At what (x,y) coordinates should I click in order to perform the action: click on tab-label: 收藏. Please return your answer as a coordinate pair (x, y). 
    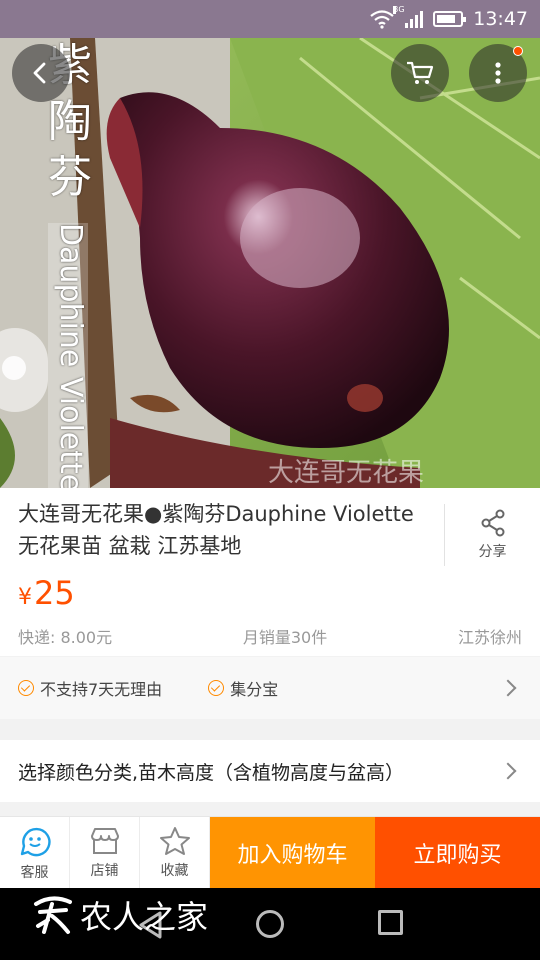
    Looking at the image, I should click on (174, 871).